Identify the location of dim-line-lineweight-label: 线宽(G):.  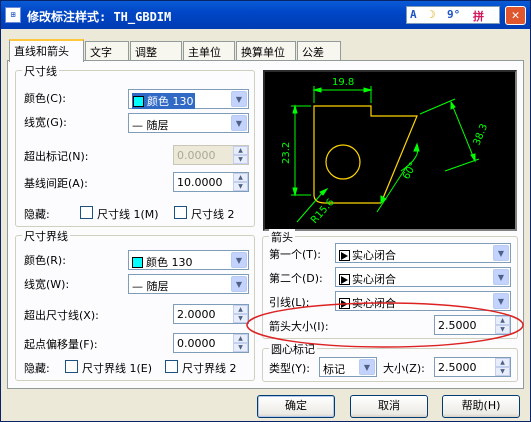
(45, 122).